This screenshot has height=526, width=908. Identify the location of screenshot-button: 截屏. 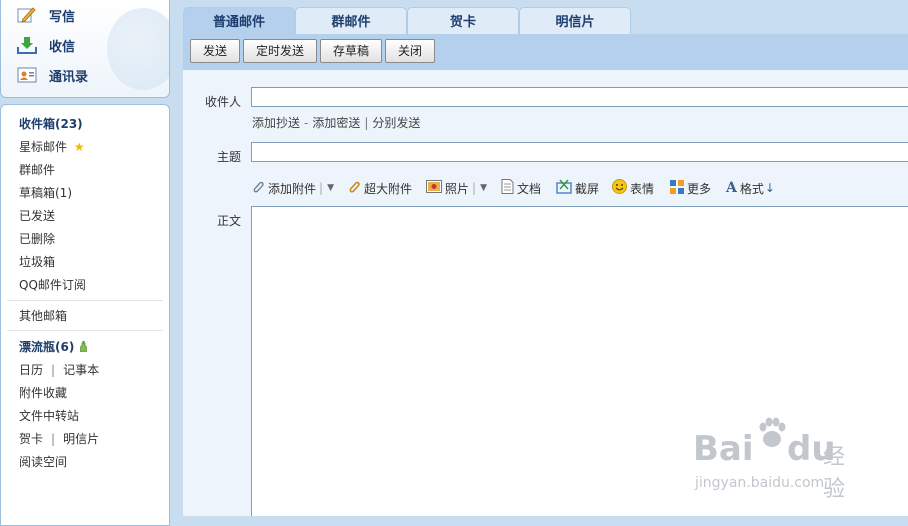
(577, 188).